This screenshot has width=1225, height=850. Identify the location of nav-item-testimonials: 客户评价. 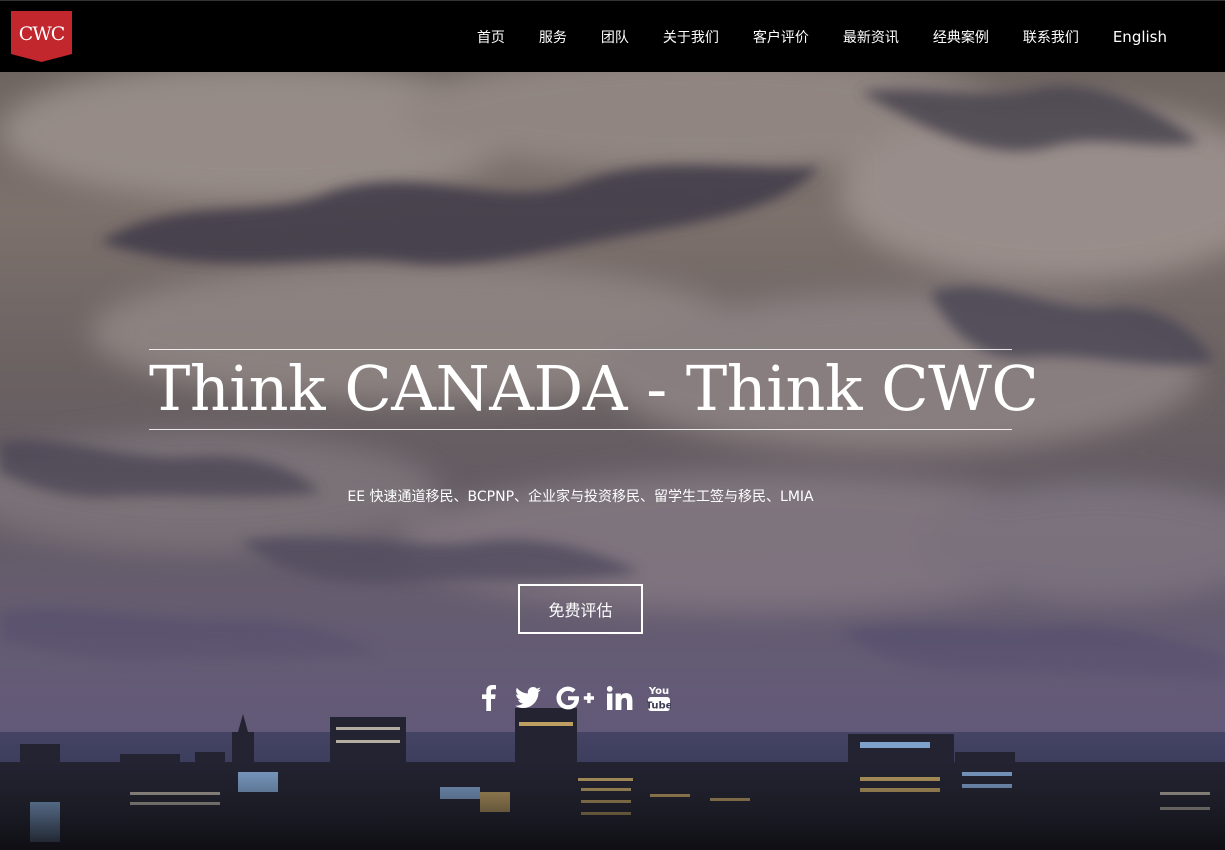
(781, 37).